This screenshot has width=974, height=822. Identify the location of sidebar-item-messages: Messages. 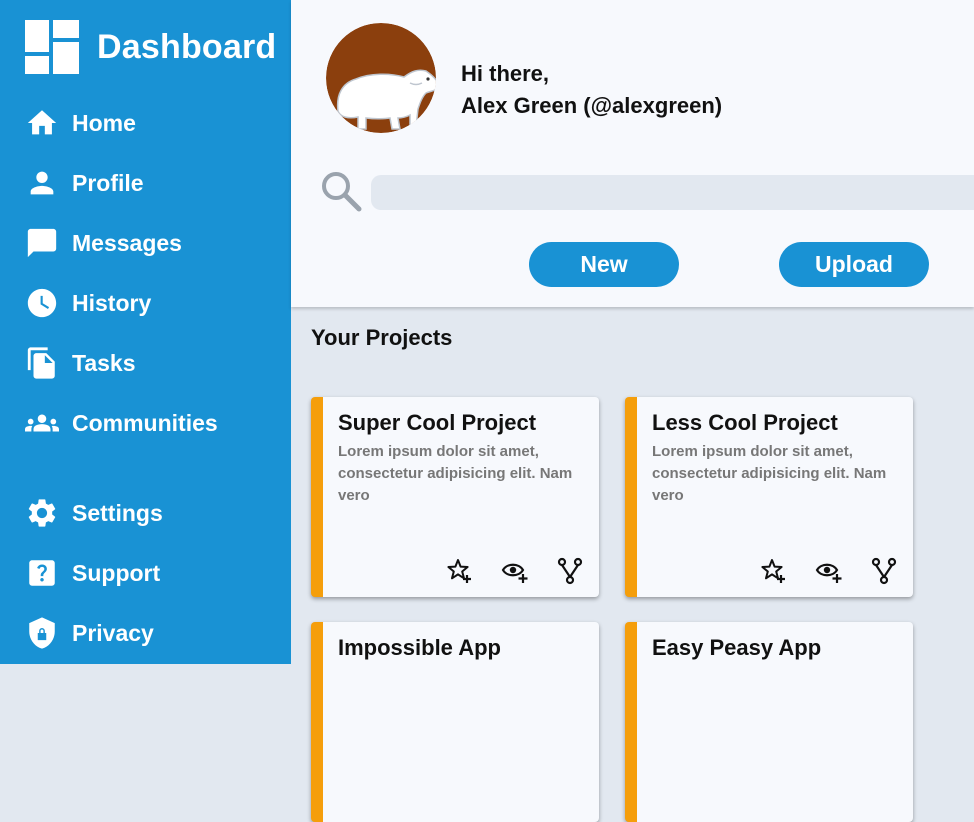
(103, 243).